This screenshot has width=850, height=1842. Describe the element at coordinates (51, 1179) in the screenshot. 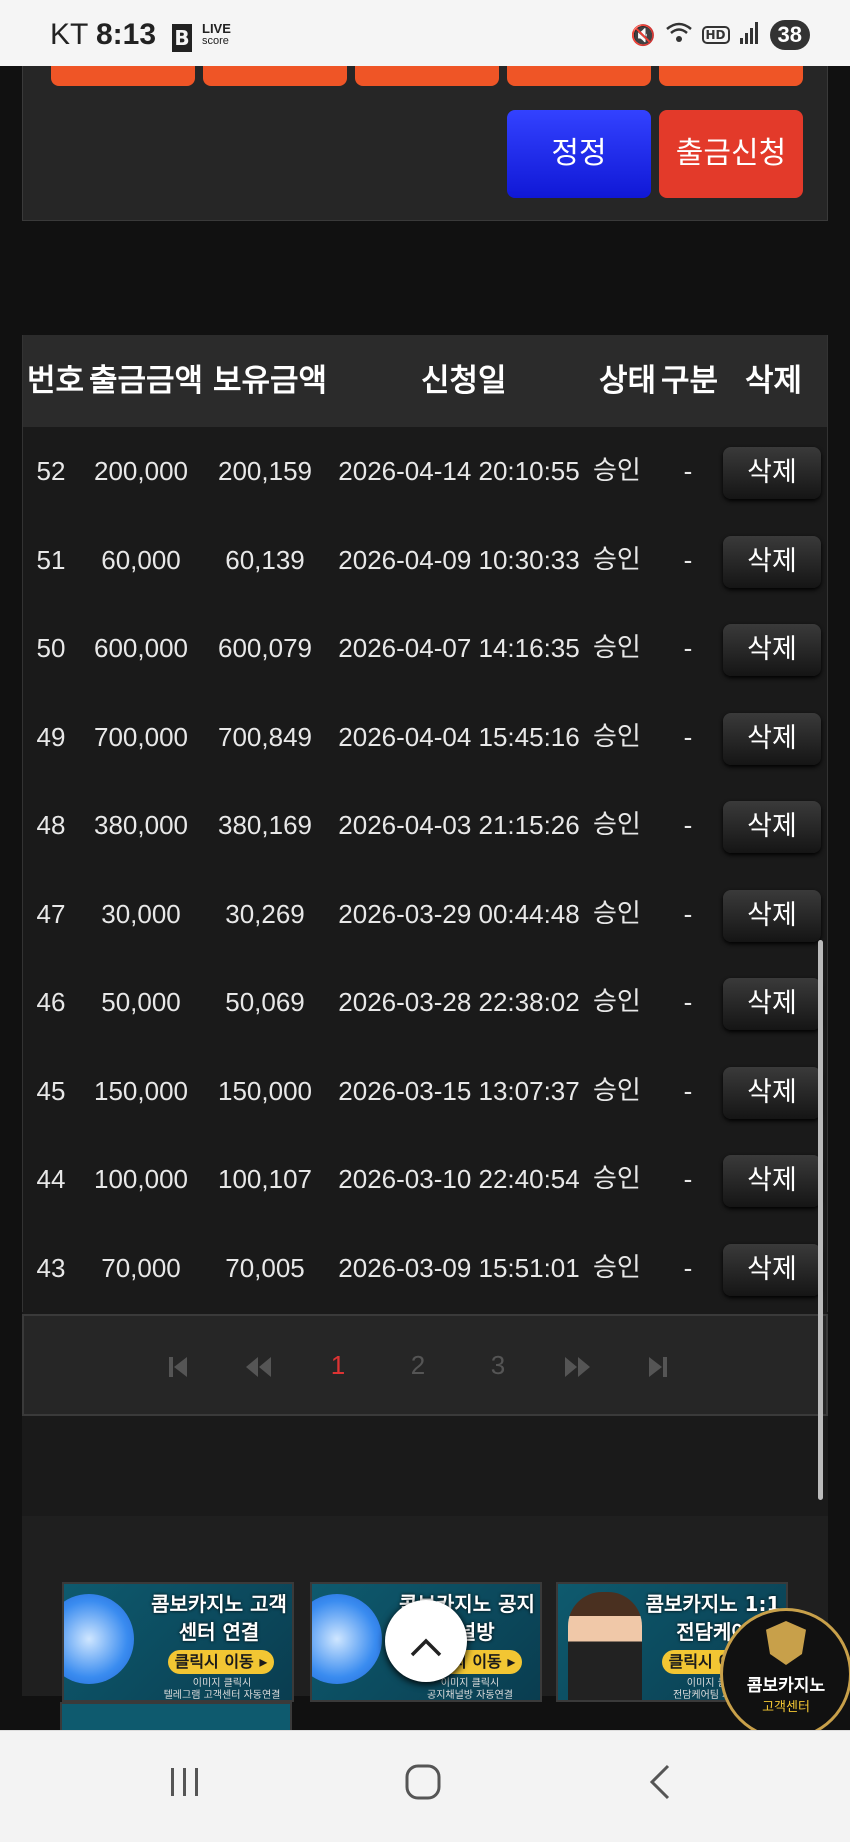

I see `row-number: 44` at that location.